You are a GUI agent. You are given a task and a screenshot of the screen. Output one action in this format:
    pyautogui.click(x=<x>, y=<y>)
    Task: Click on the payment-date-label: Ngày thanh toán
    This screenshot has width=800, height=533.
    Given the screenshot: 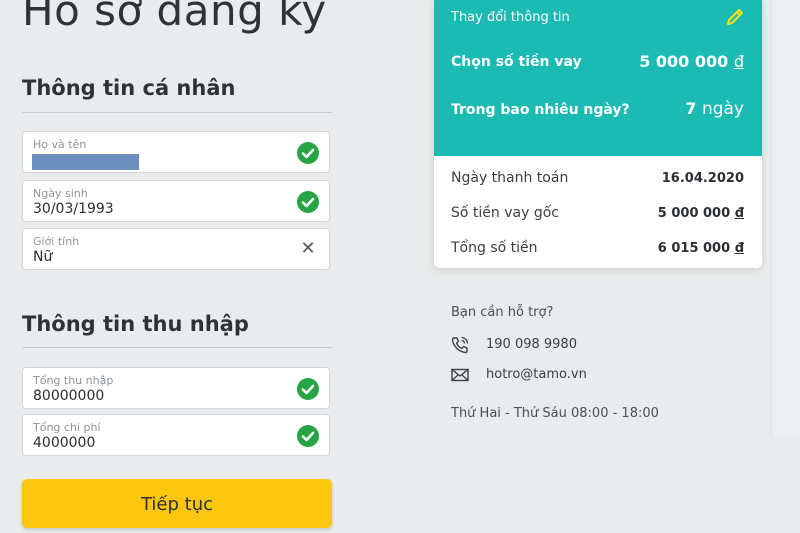 What is the action you would take?
    pyautogui.click(x=510, y=178)
    